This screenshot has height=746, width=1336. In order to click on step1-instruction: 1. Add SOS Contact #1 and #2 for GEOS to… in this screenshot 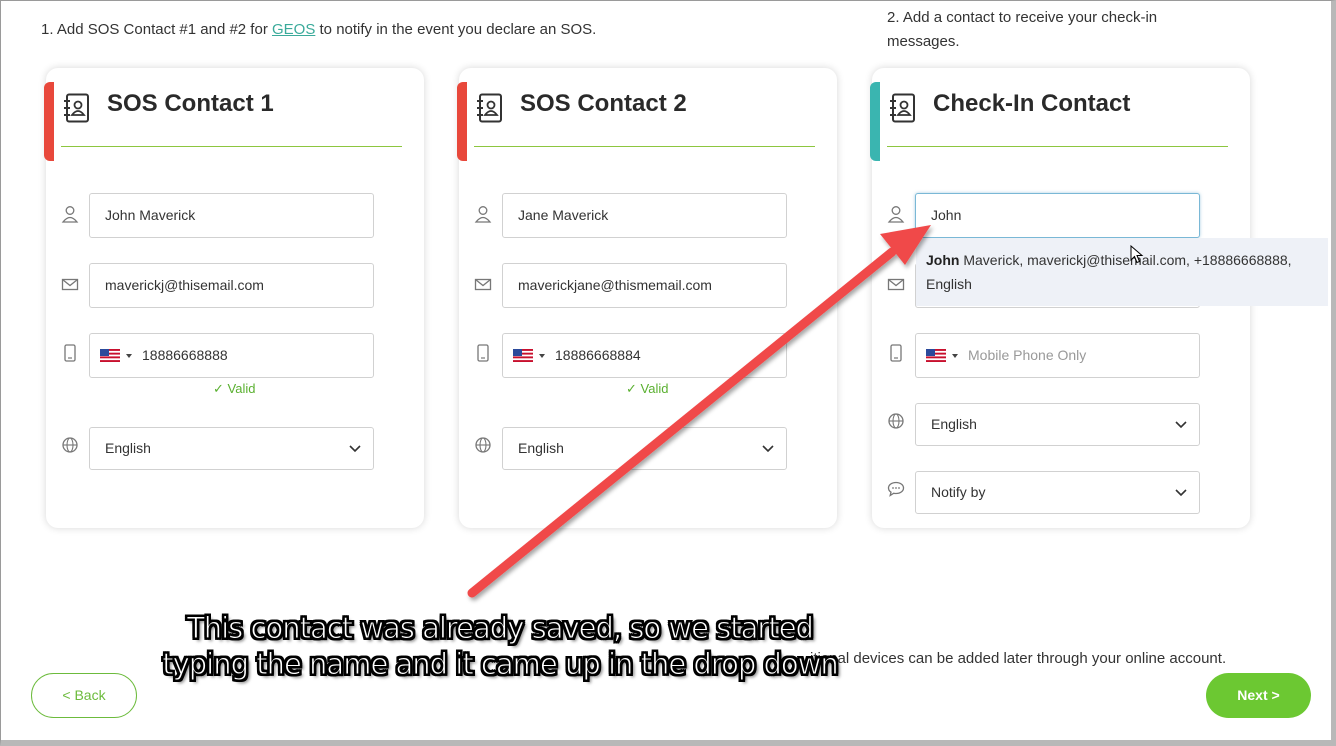, I will do `click(318, 30)`.